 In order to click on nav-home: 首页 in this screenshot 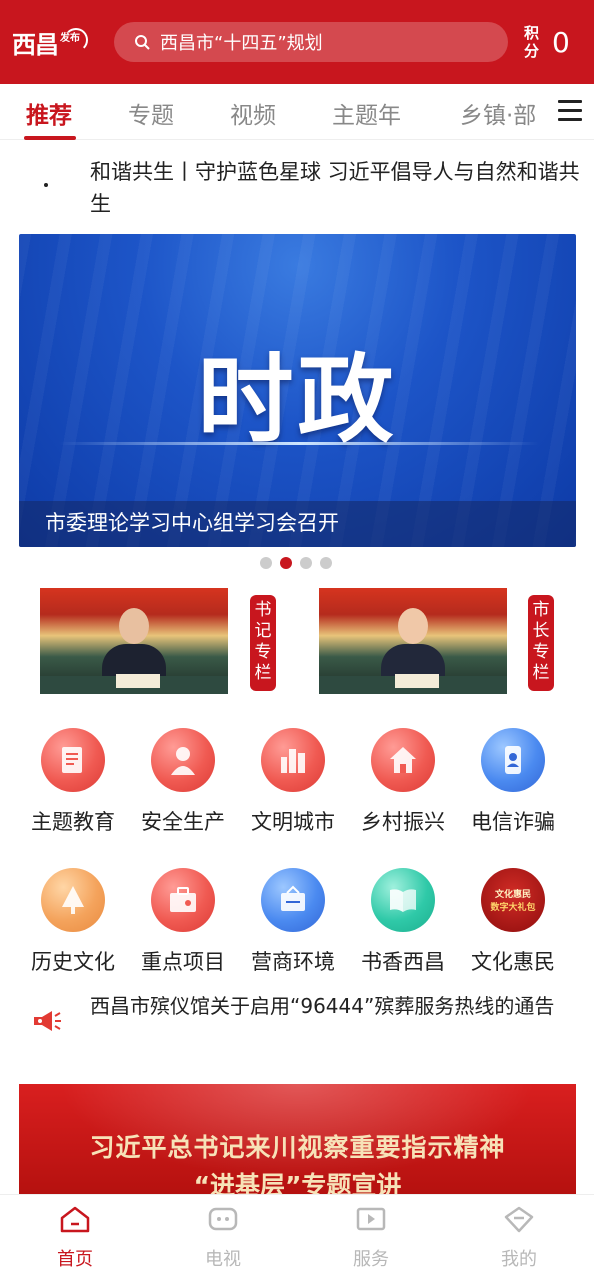, I will do `click(75, 1238)`.